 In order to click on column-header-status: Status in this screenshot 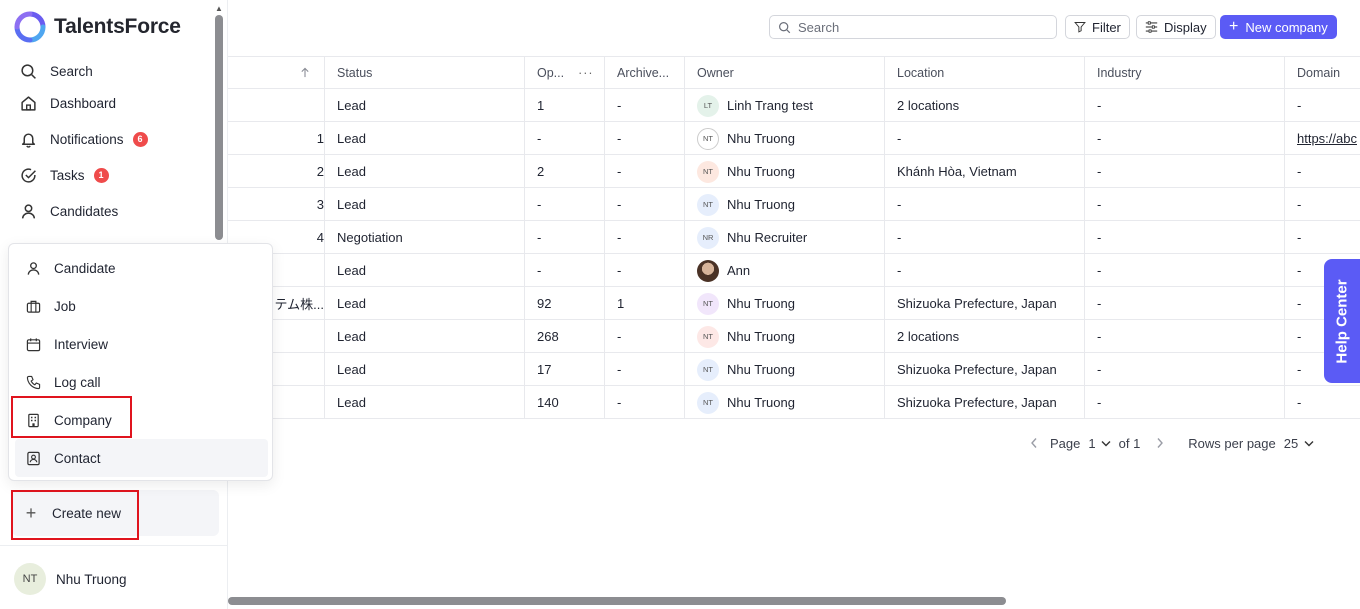, I will do `click(425, 72)`.